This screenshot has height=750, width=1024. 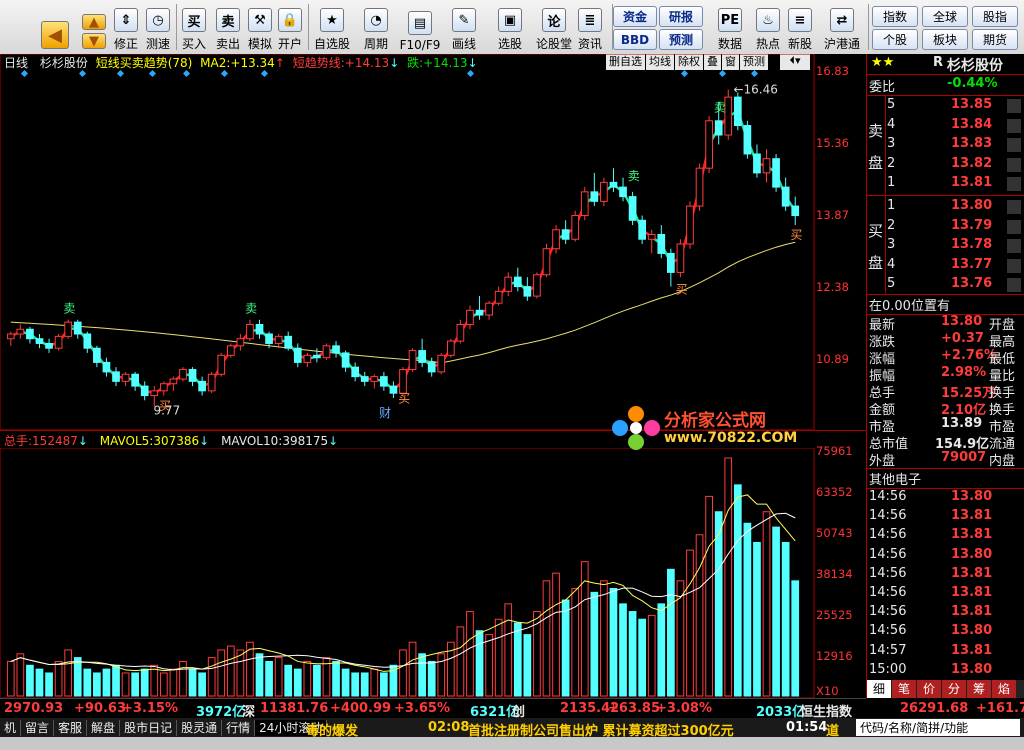 What do you see at coordinates (895, 16) in the screenshot?
I see `market-button-0: 指数` at bounding box center [895, 16].